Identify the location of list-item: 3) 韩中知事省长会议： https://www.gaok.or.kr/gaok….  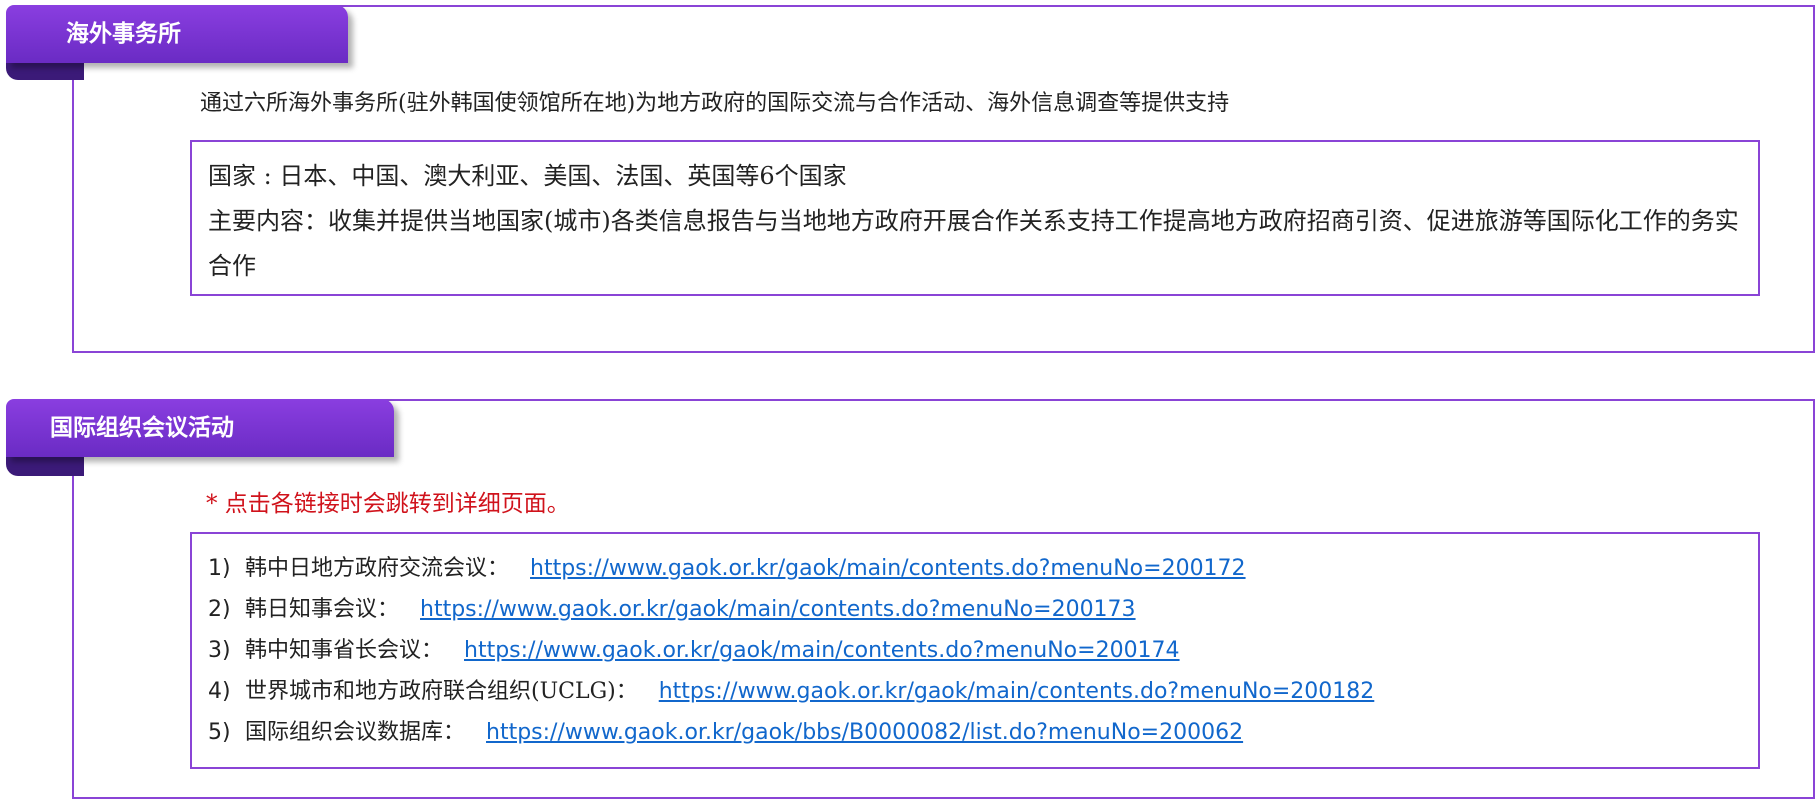
(977, 650).